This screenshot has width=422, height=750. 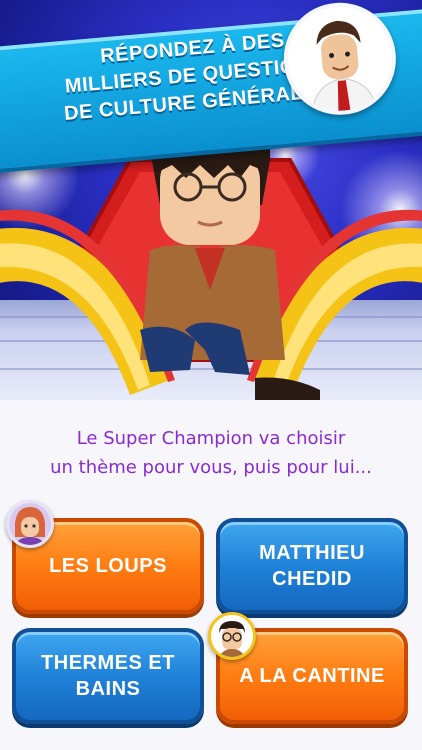 What do you see at coordinates (108, 676) in the screenshot?
I see `theme-button-thermes-et-bains: THERMES ET BAINS` at bounding box center [108, 676].